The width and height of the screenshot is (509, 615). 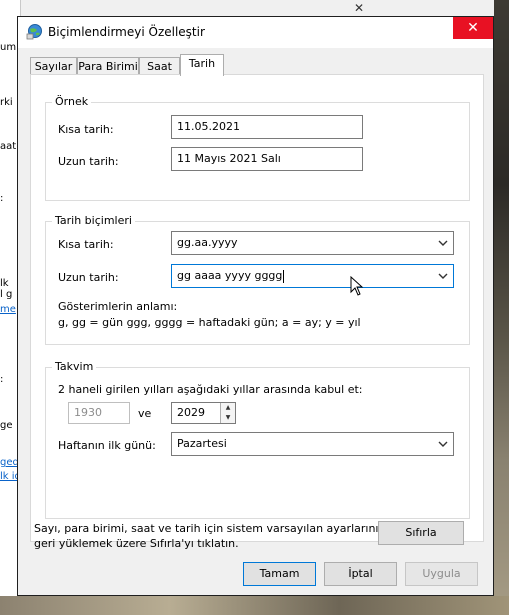 I want to click on notation-meaning-title: Gösterimlerin anlamı:, so click(x=118, y=306).